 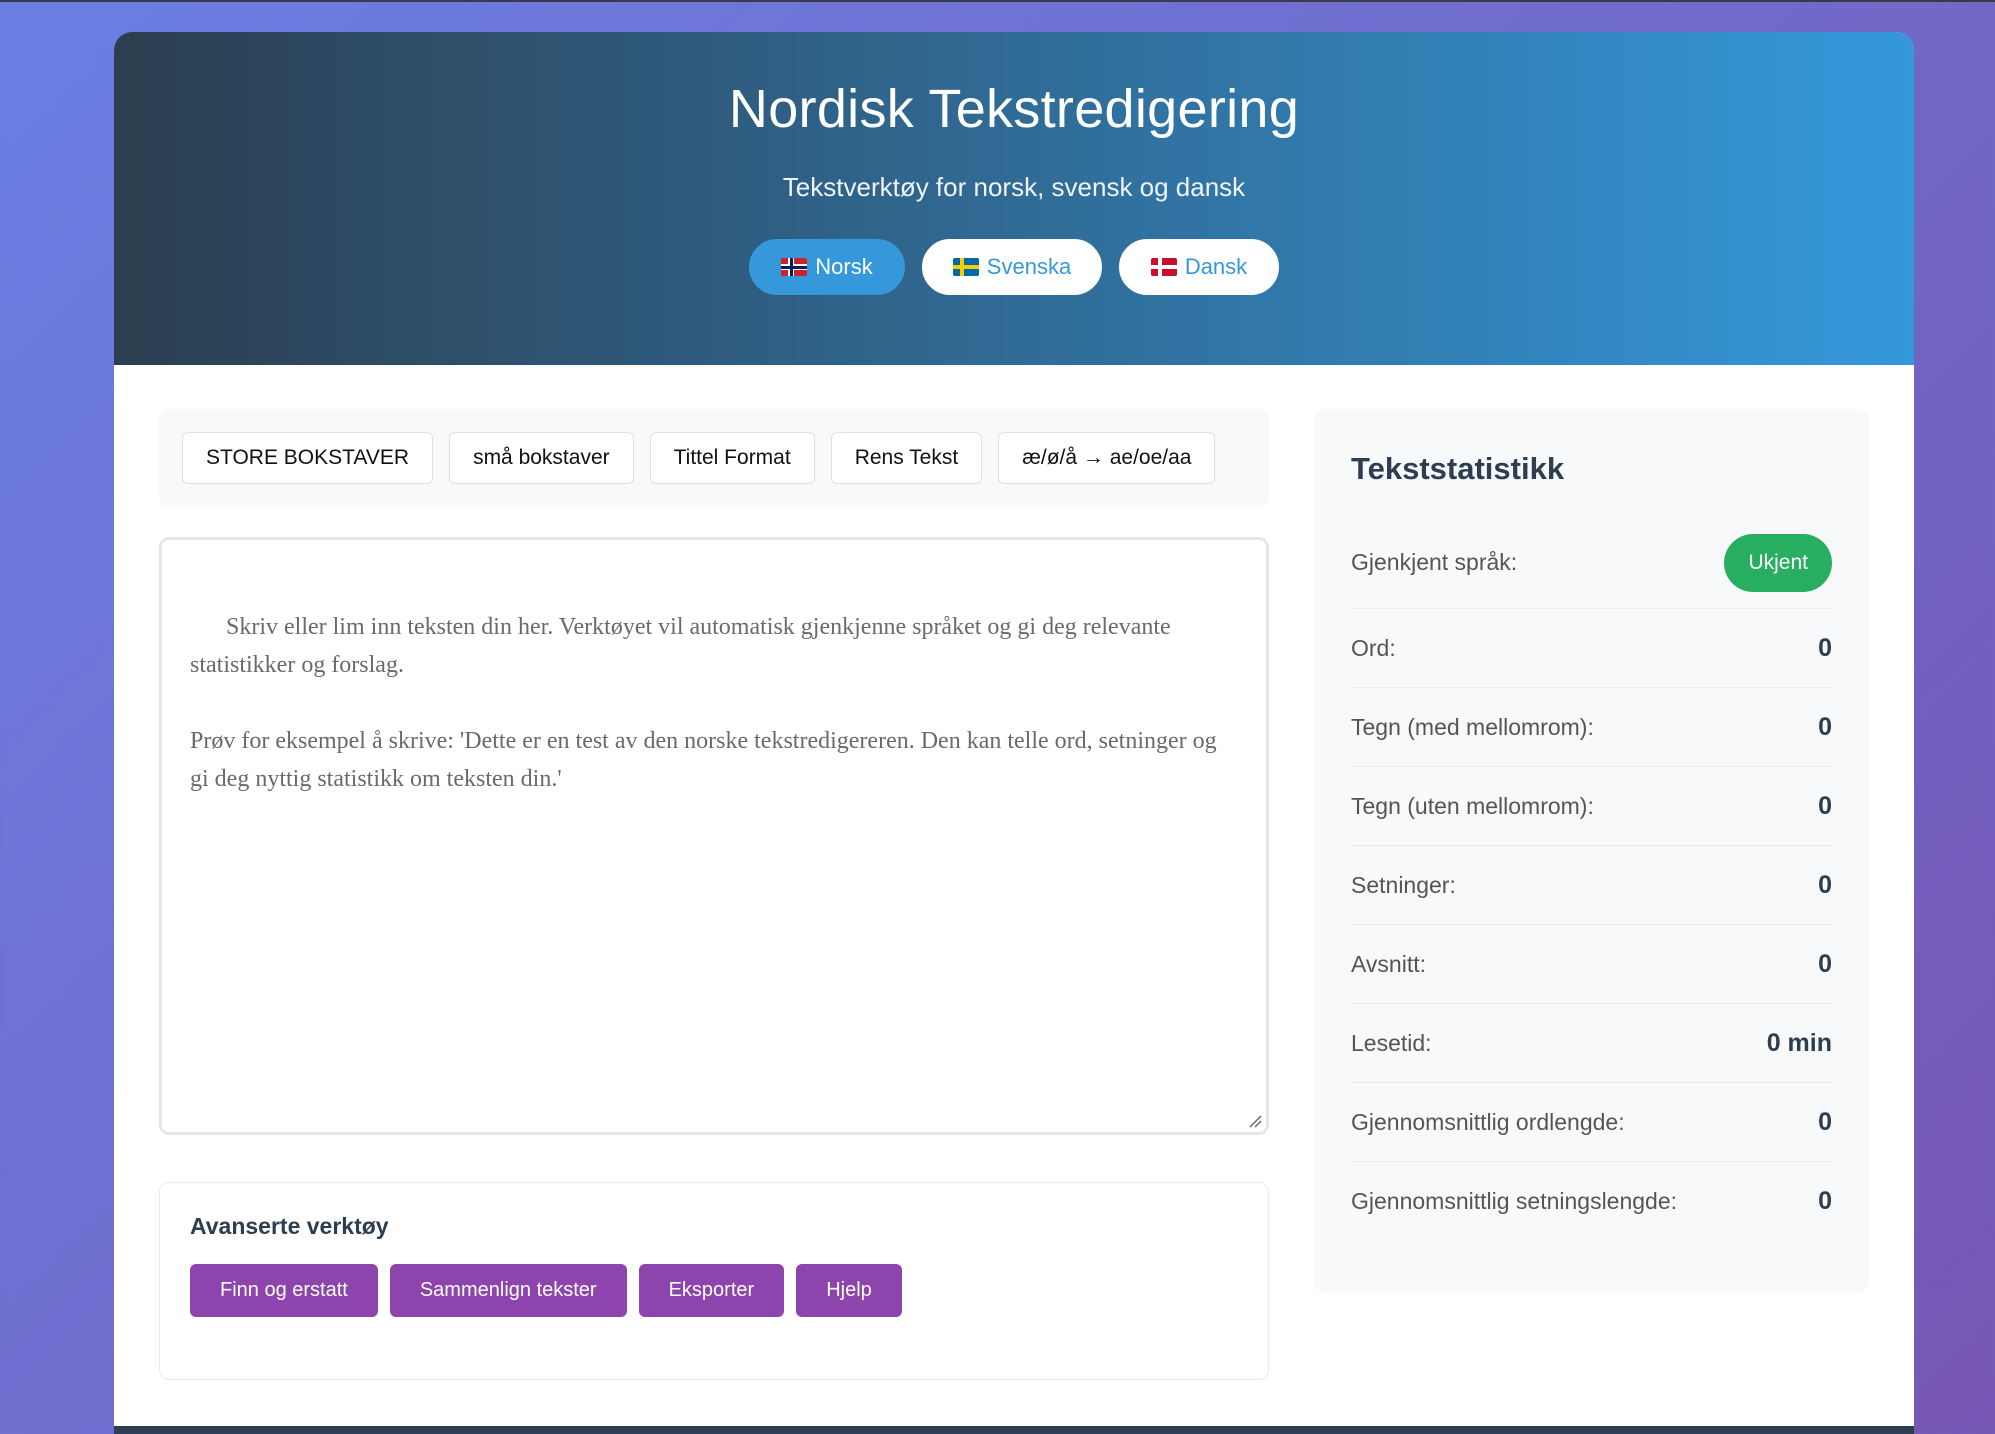 What do you see at coordinates (1472, 805) in the screenshot?
I see `stat-label: Tegn (uten mellomrom):` at bounding box center [1472, 805].